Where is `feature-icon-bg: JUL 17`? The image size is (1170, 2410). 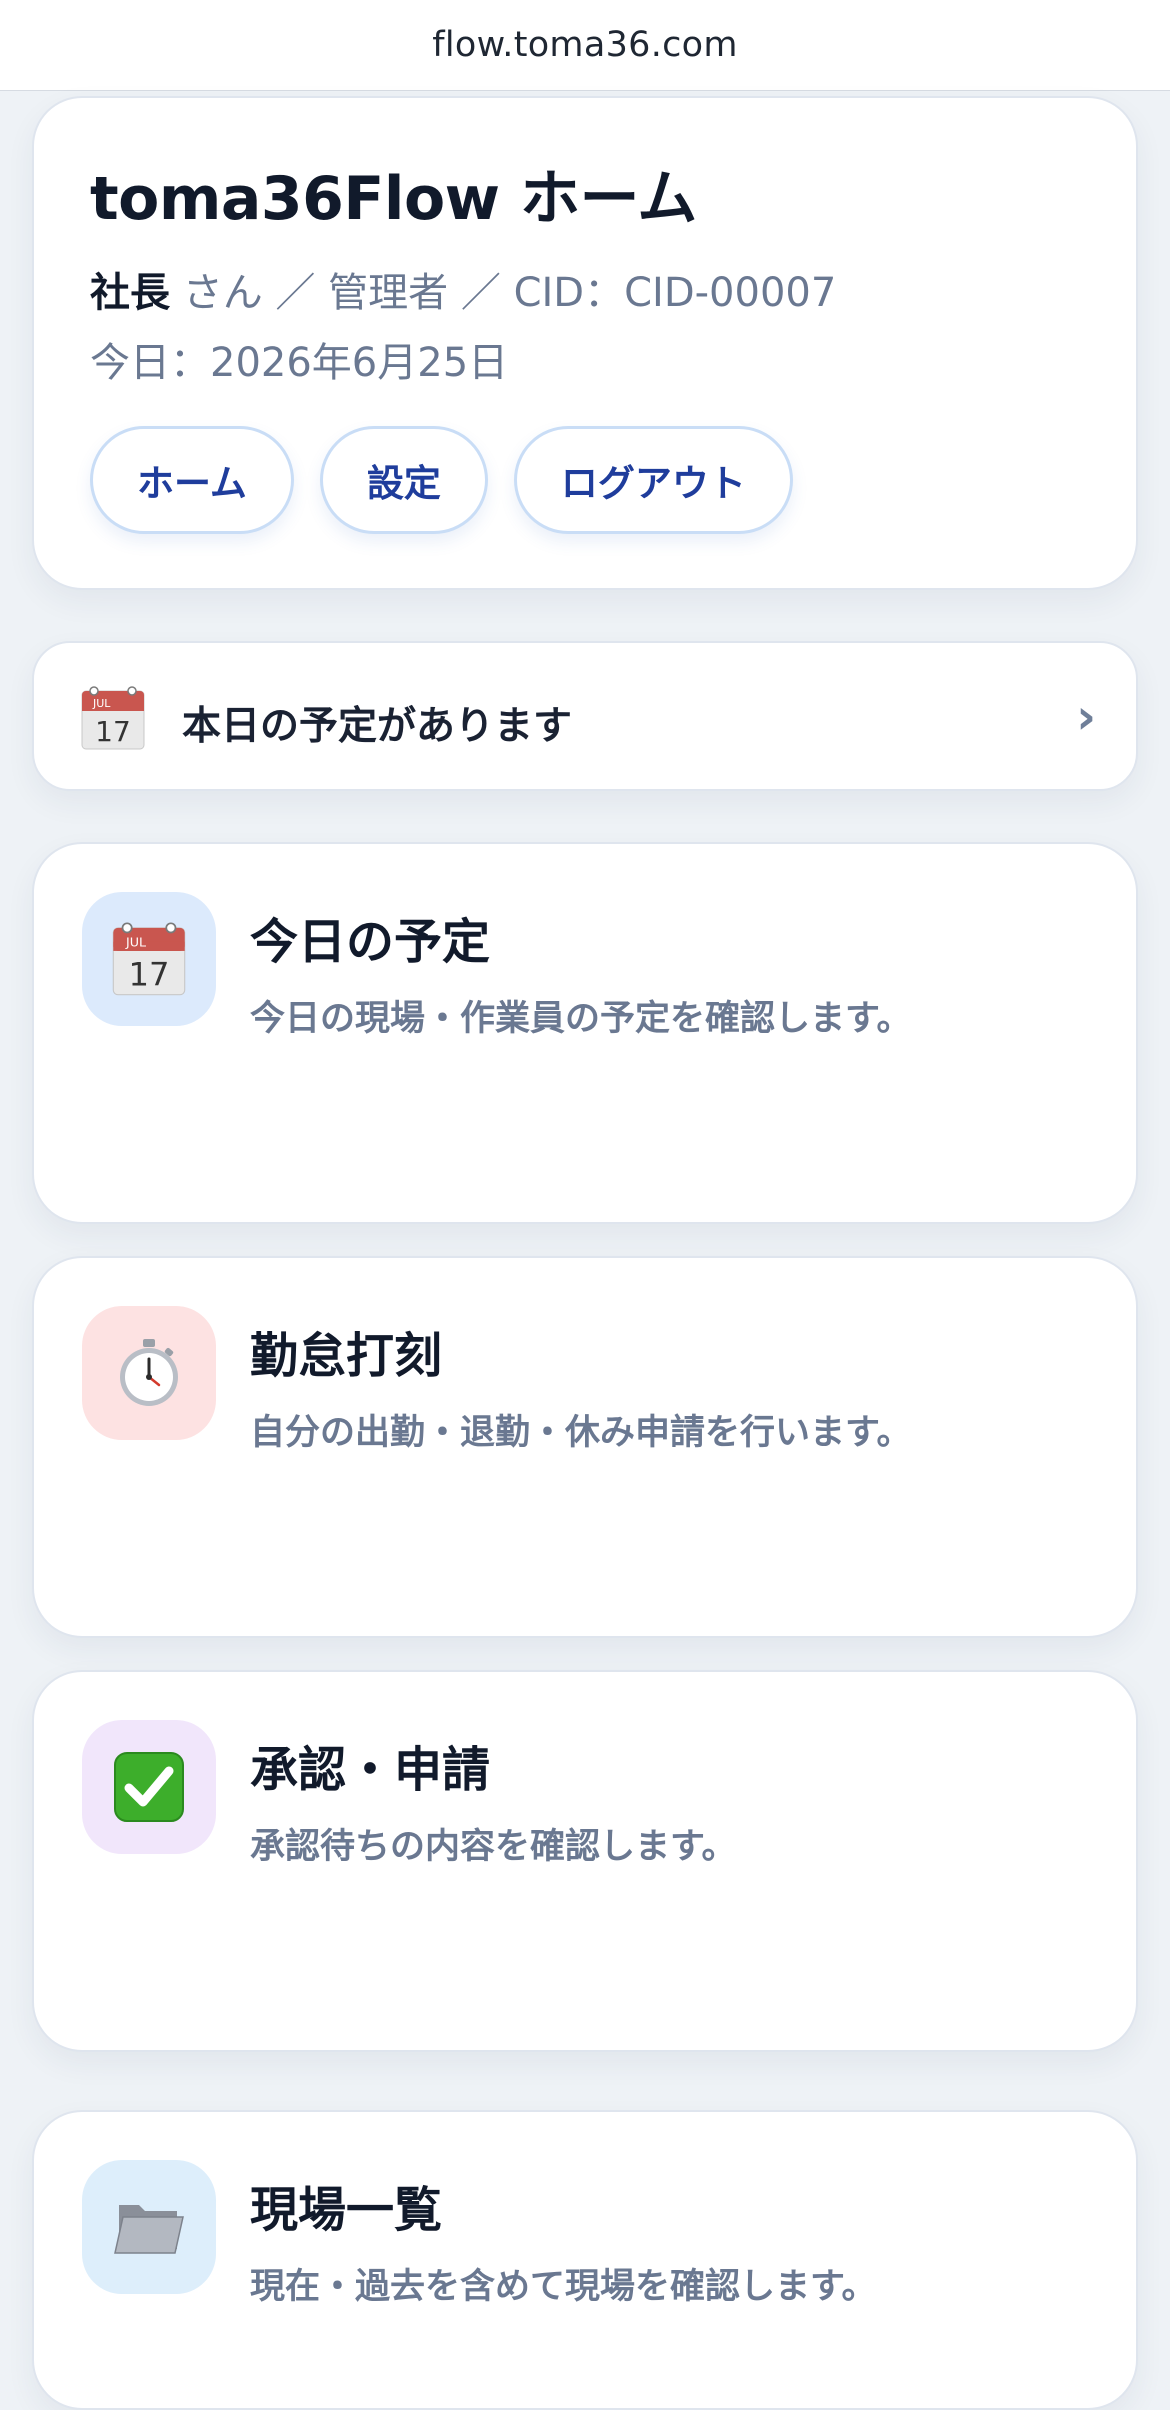
feature-icon-bg: JUL 17 is located at coordinates (149, 959).